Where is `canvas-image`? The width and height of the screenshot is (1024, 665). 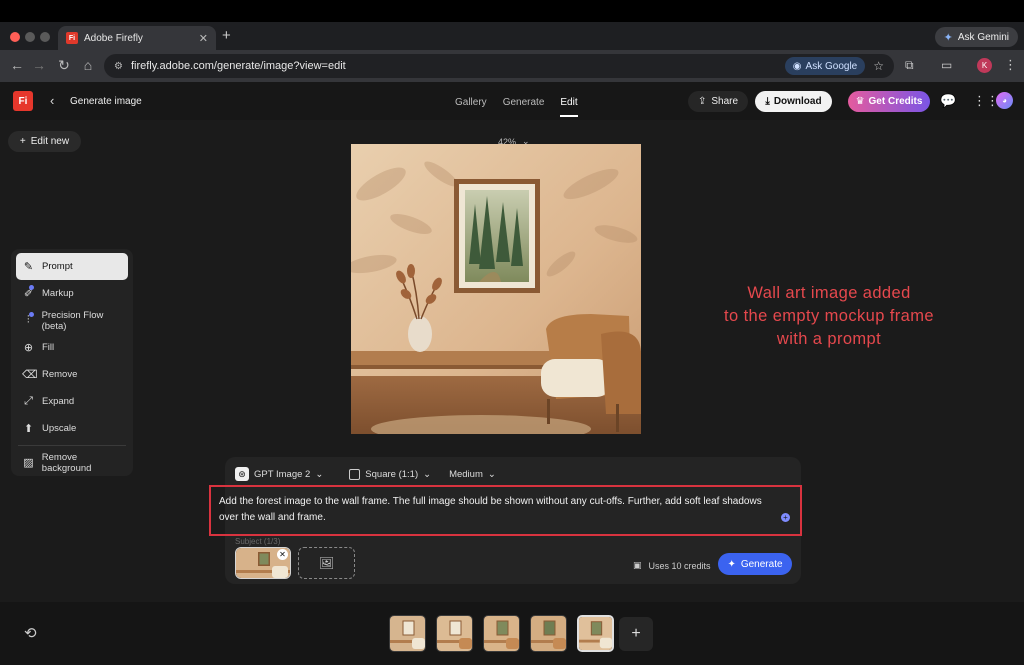 canvas-image is located at coordinates (496, 289).